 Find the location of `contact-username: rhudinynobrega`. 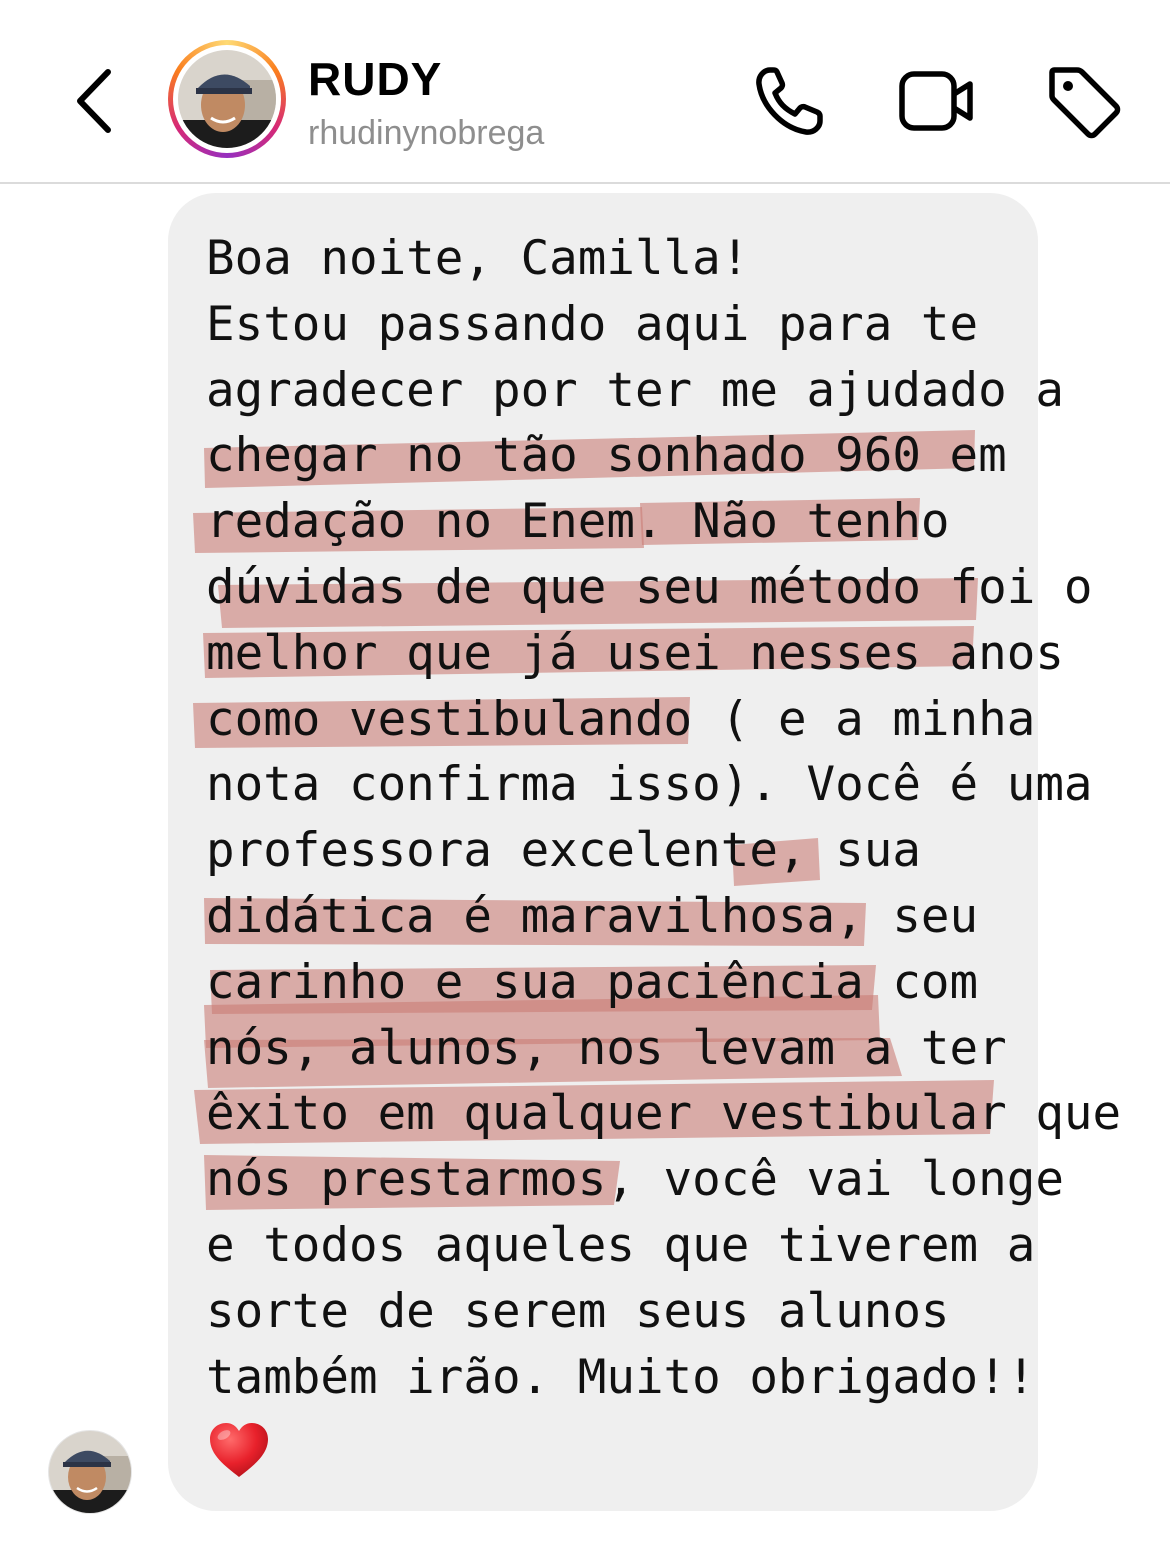

contact-username: rhudinynobrega is located at coordinates (426, 133).